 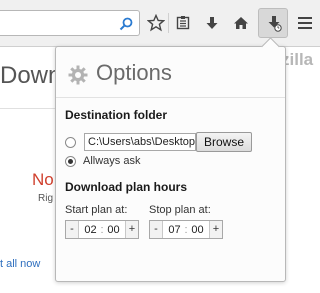 I want to click on start-plan-label: Start plan at:, so click(x=96, y=210).